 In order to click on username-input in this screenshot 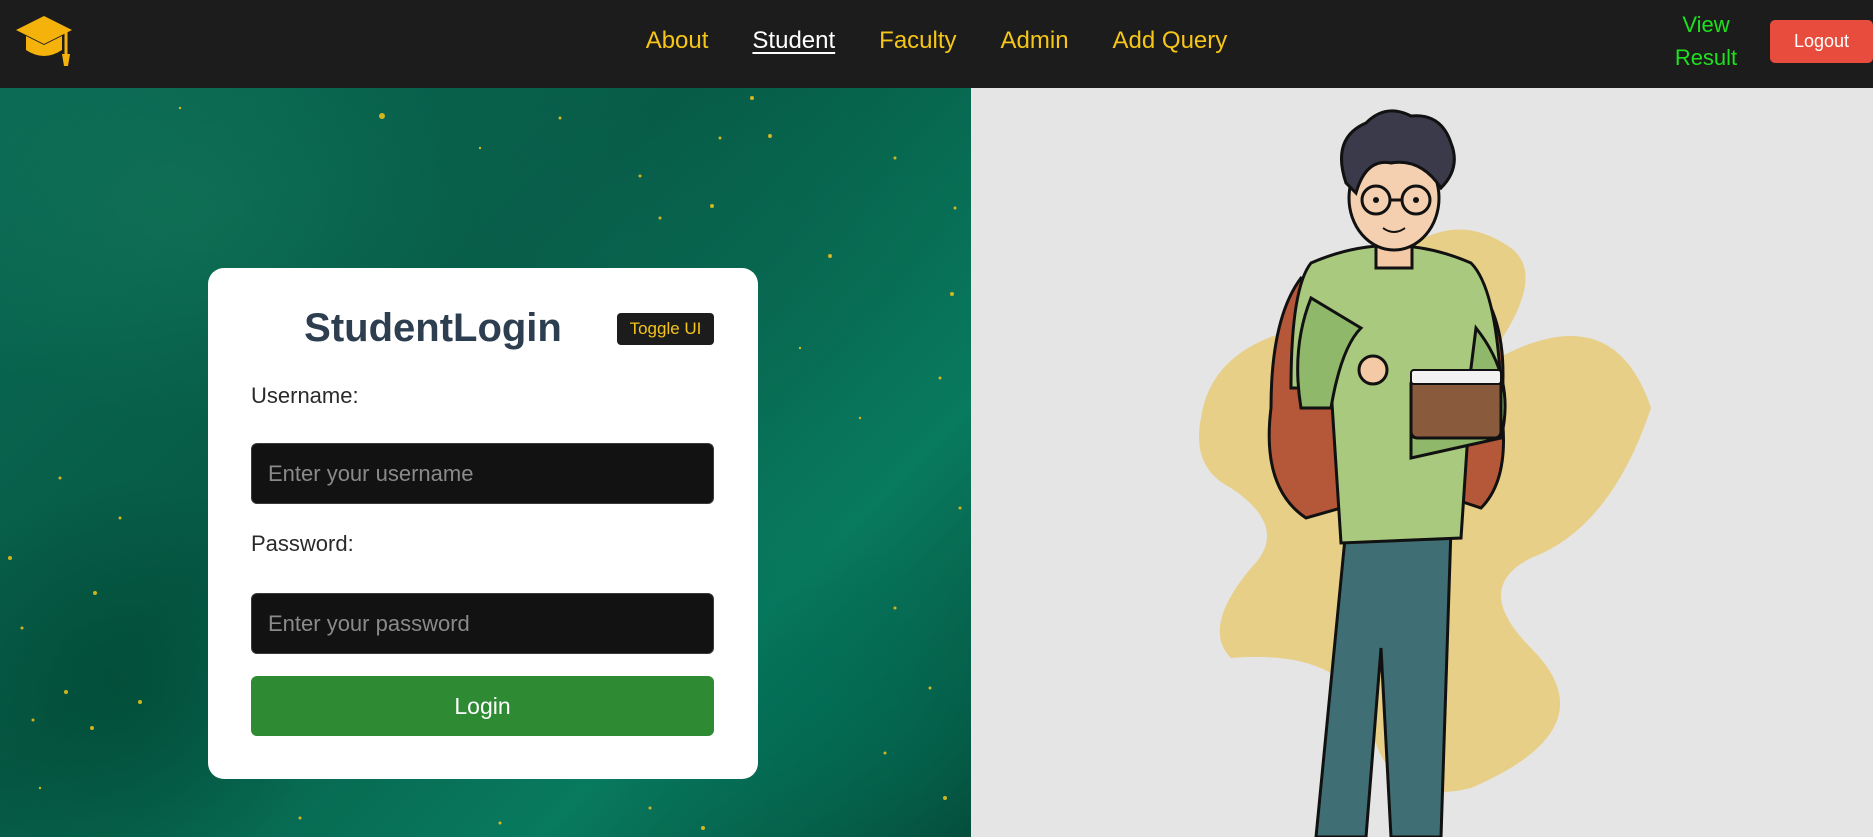, I will do `click(482, 473)`.